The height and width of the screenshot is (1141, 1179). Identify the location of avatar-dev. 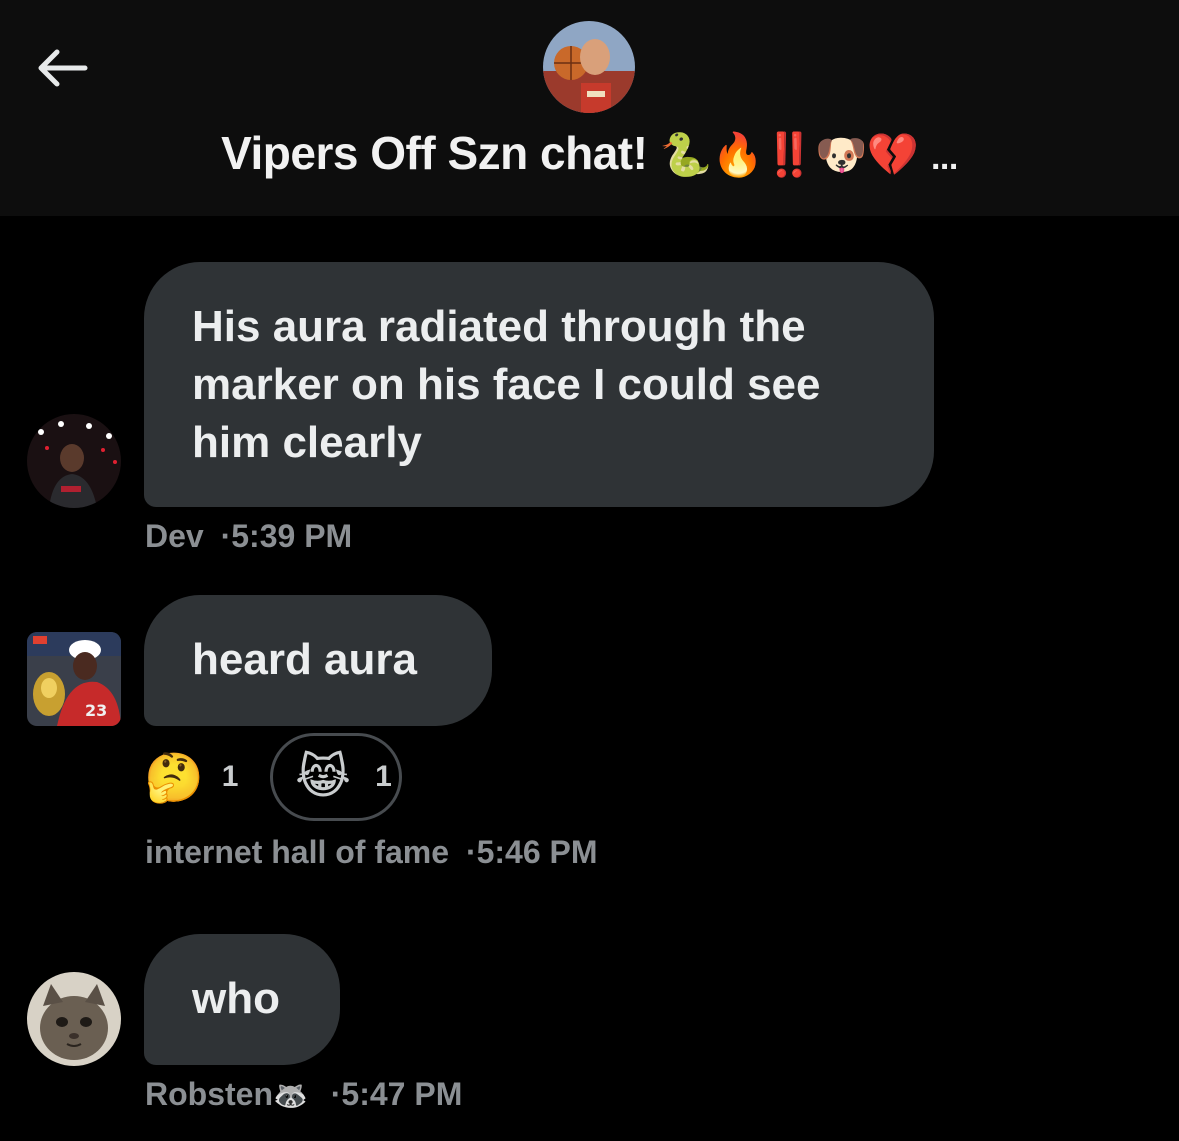
(74, 461).